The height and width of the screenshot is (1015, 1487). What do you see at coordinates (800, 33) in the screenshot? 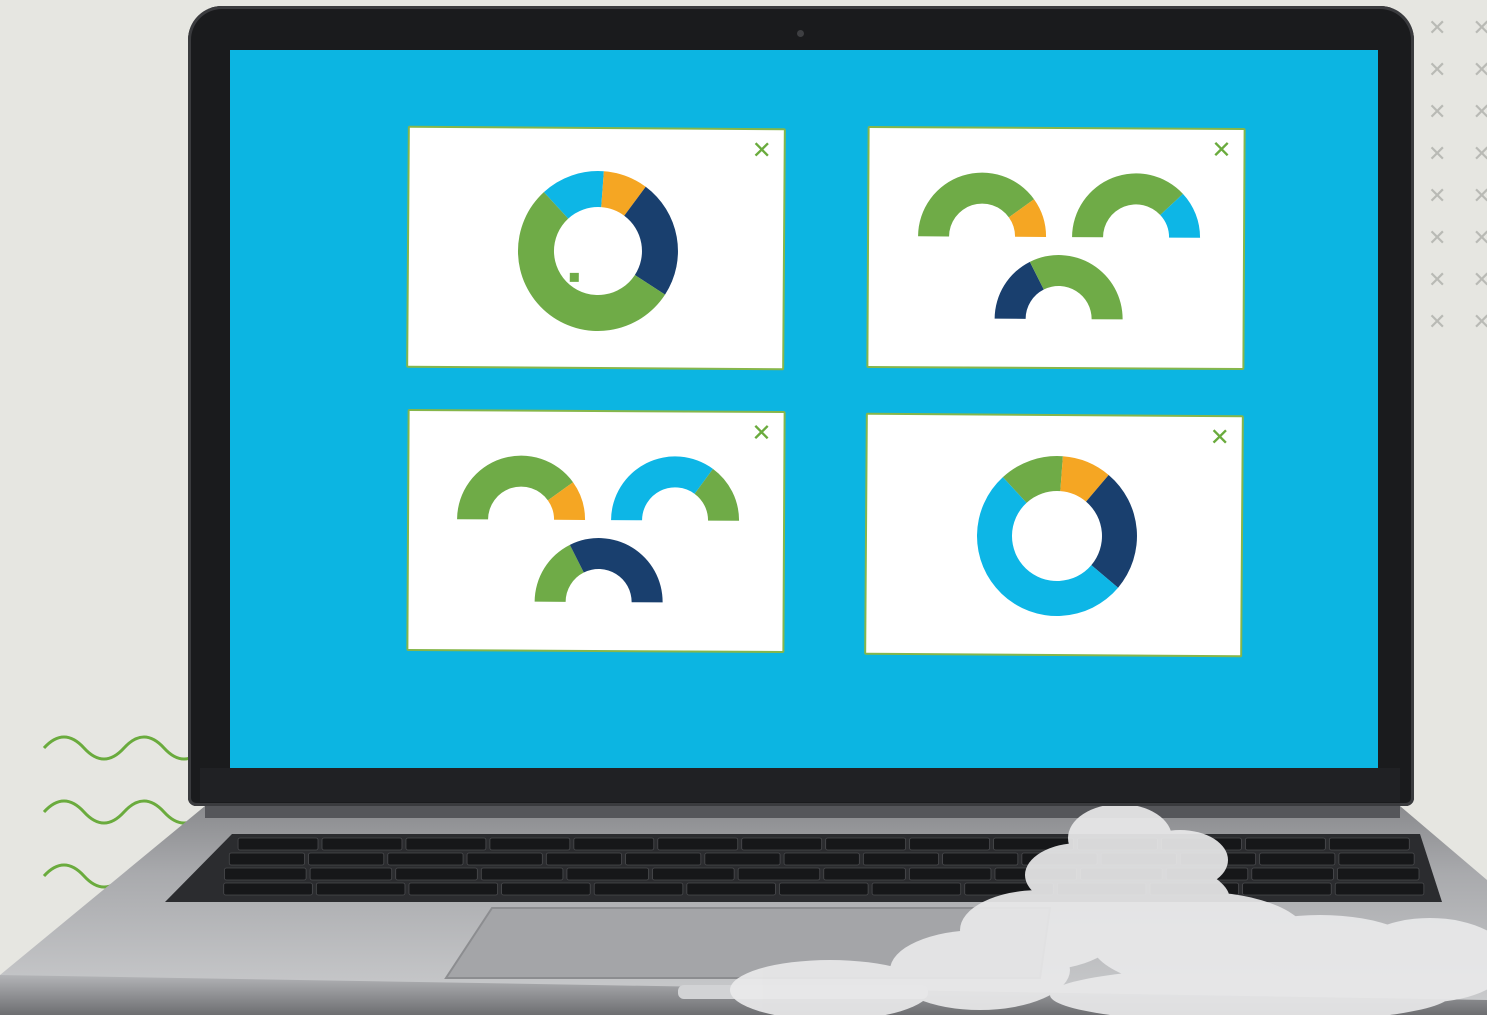
I see `camera` at bounding box center [800, 33].